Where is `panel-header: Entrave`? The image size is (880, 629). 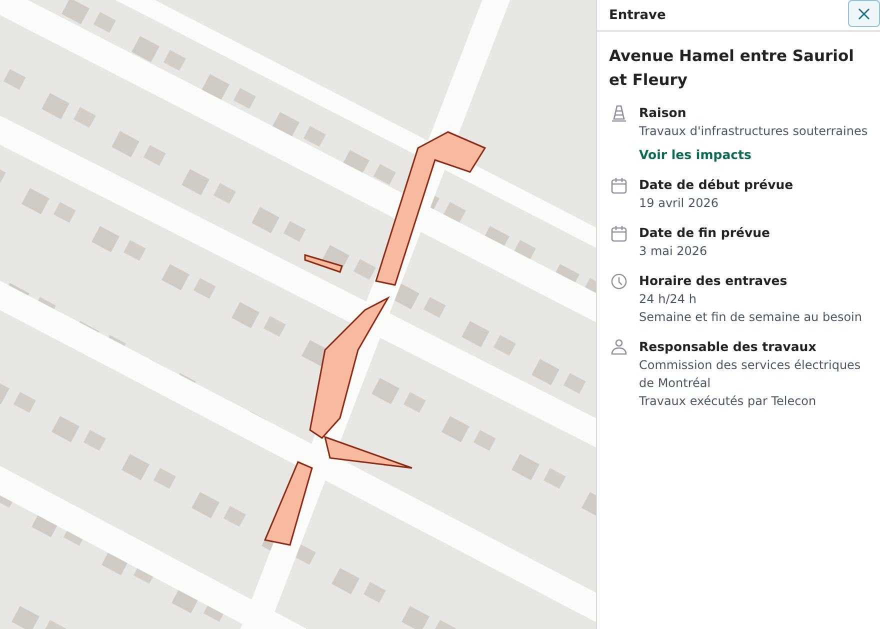
panel-header: Entrave is located at coordinates (637, 15).